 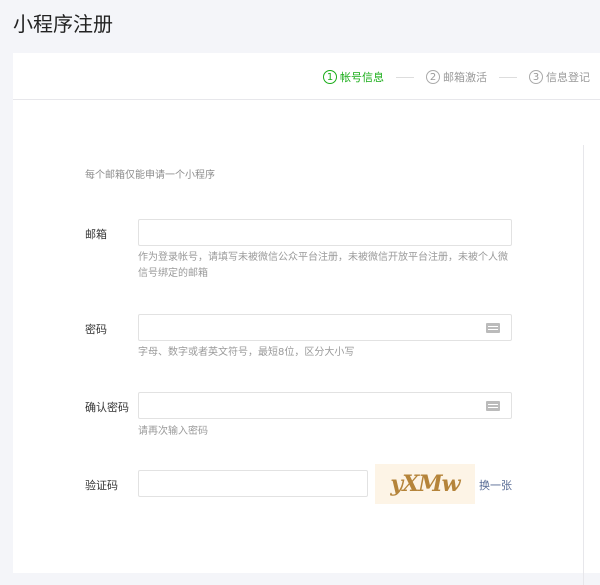 What do you see at coordinates (433, 77) in the screenshot?
I see `step-number: 2` at bounding box center [433, 77].